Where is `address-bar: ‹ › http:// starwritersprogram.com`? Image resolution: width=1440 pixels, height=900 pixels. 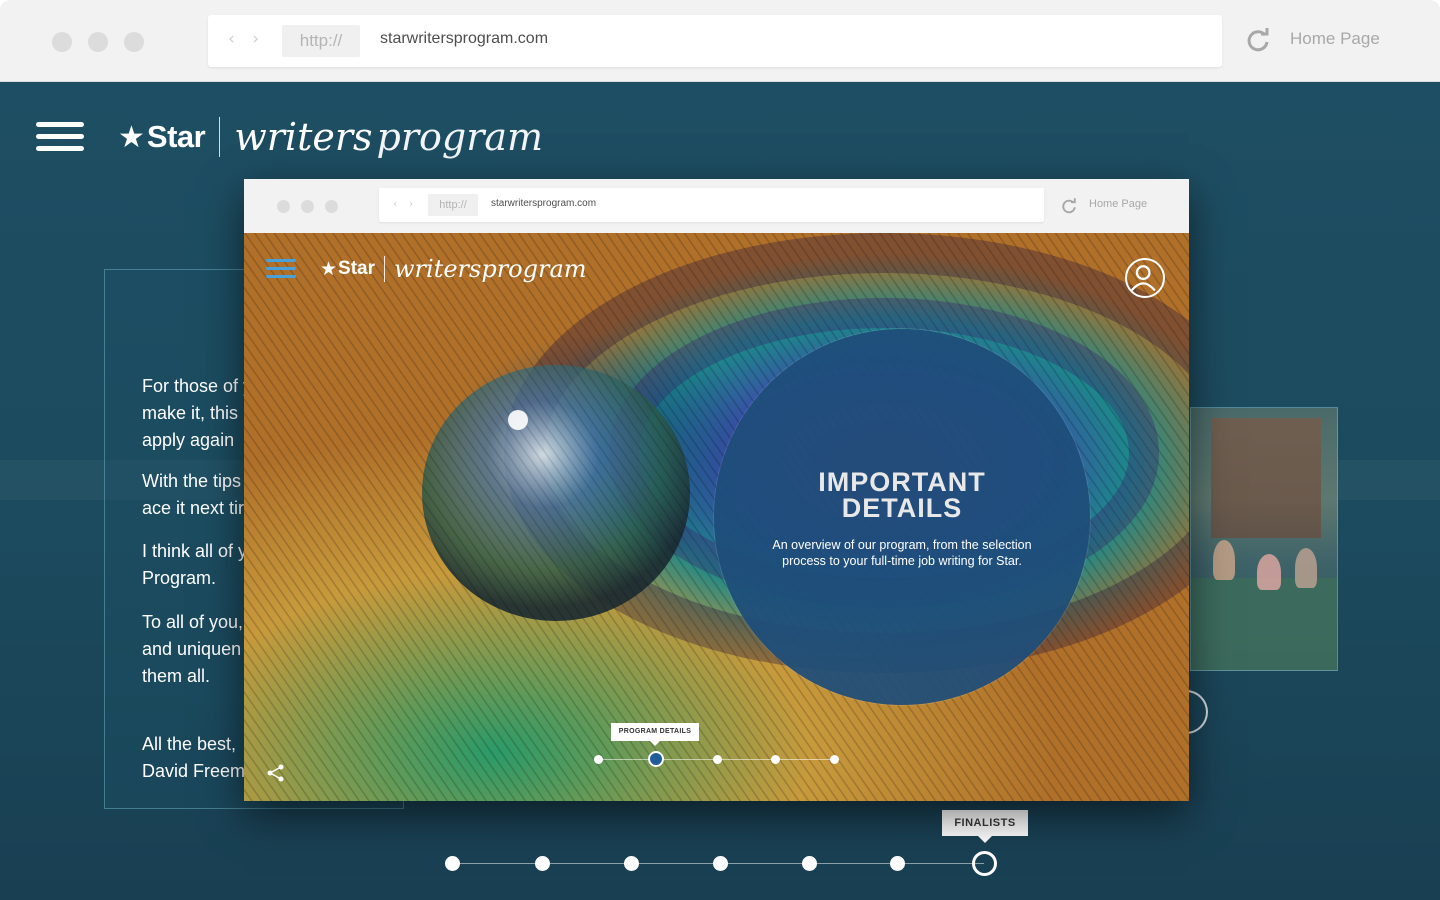
address-bar: ‹ › http:// starwritersprogram.com is located at coordinates (715, 41).